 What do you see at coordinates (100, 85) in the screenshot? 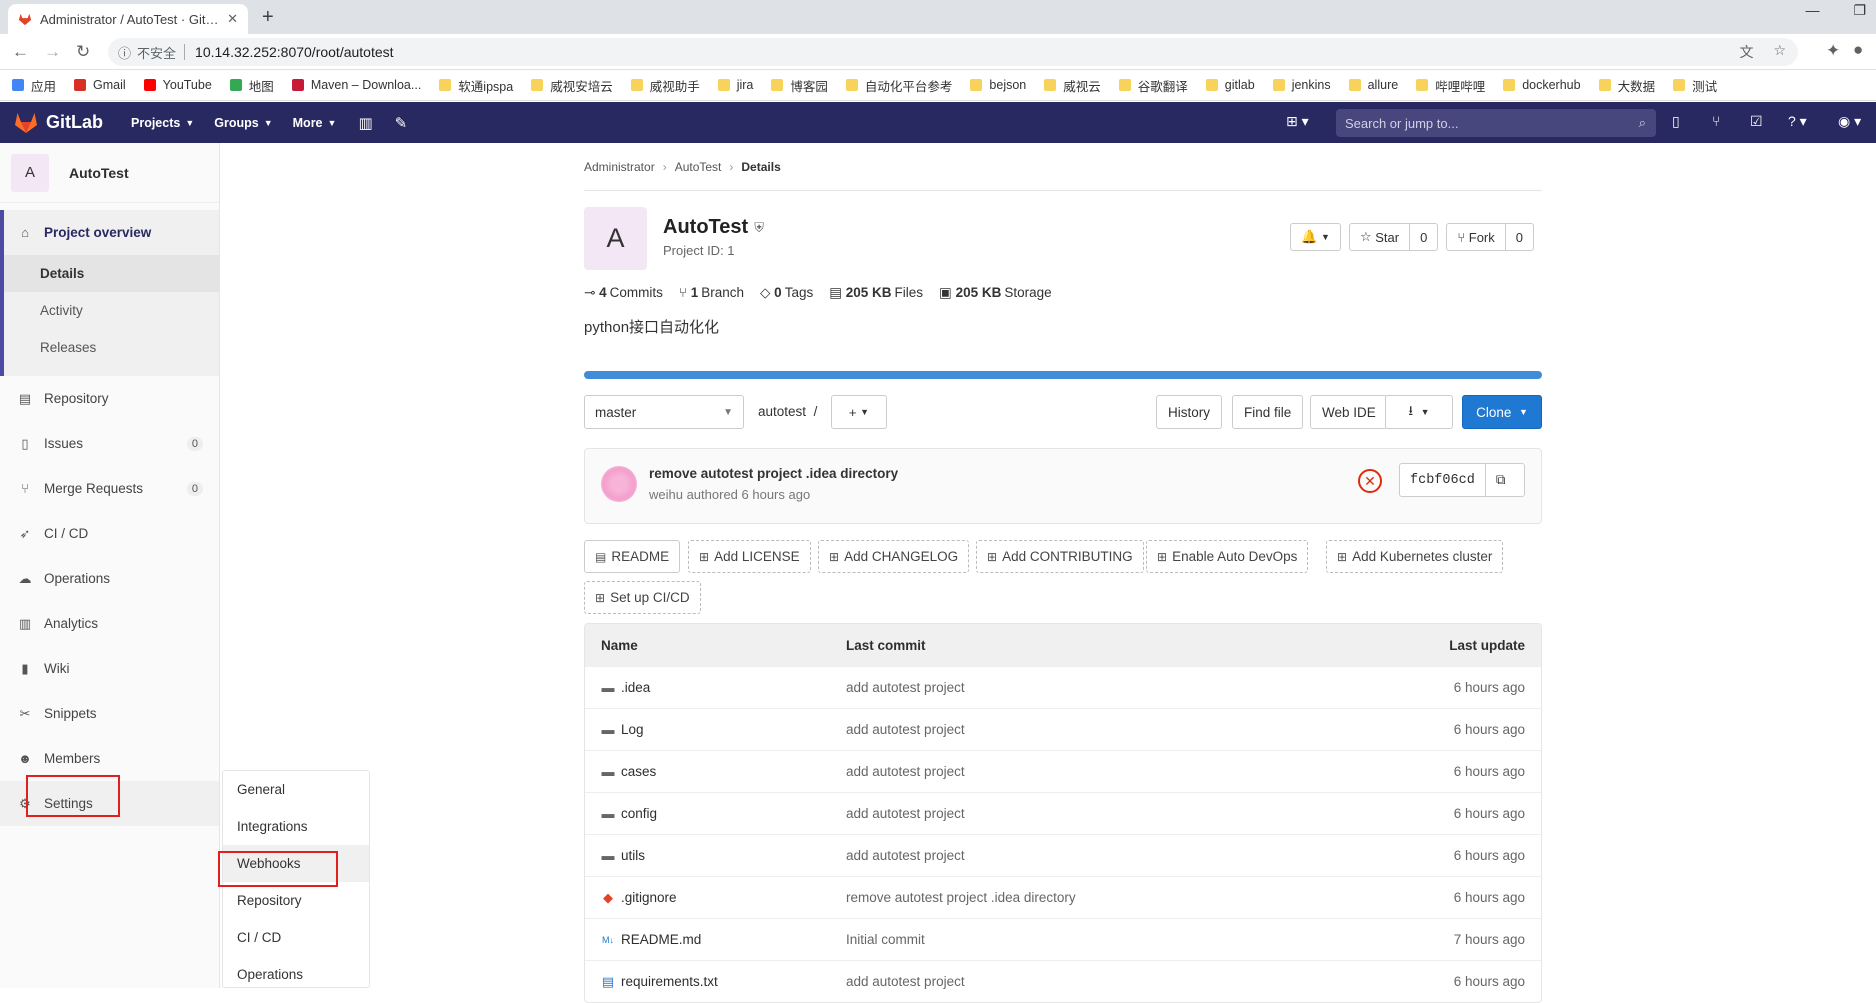
I see `bookmark-item: Gmail` at bounding box center [100, 85].